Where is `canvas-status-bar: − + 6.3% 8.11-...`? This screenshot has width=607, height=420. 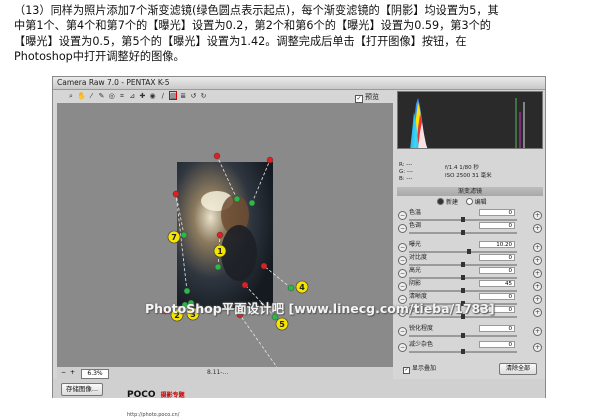 canvas-status-bar: − + 6.3% 8.11-... is located at coordinates (225, 373).